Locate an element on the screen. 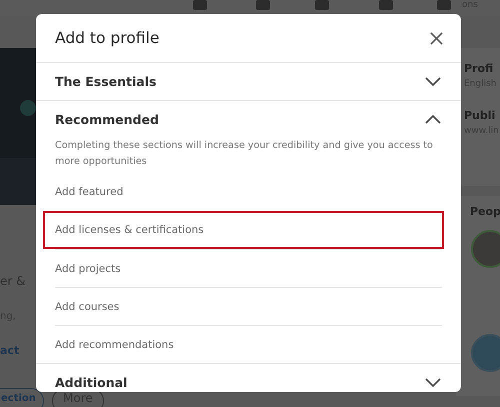 The height and width of the screenshot is (407, 500). section-header: Recommended is located at coordinates (248, 119).